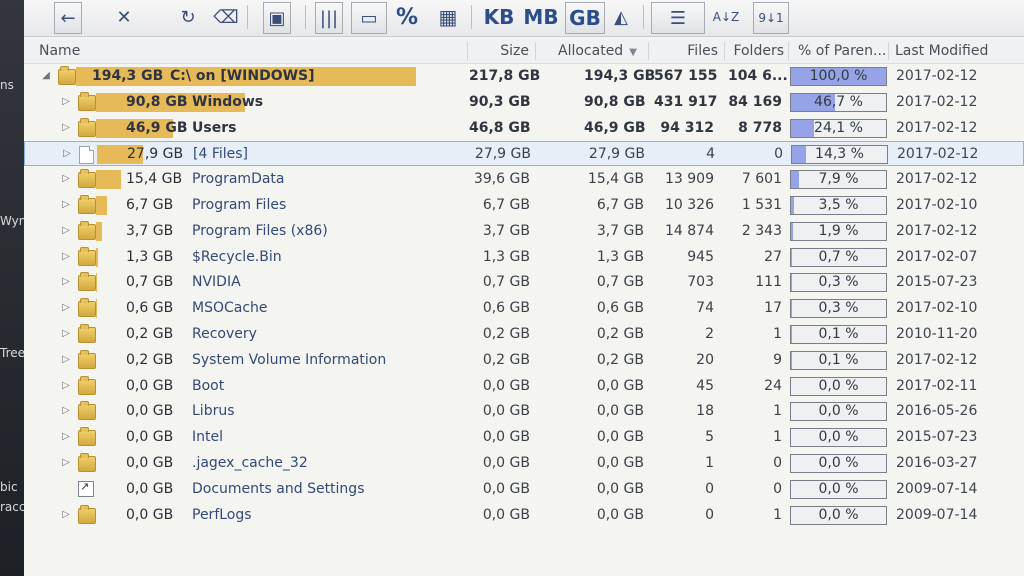 The image size is (1024, 576). I want to click on kb-button: KB, so click(499, 17).